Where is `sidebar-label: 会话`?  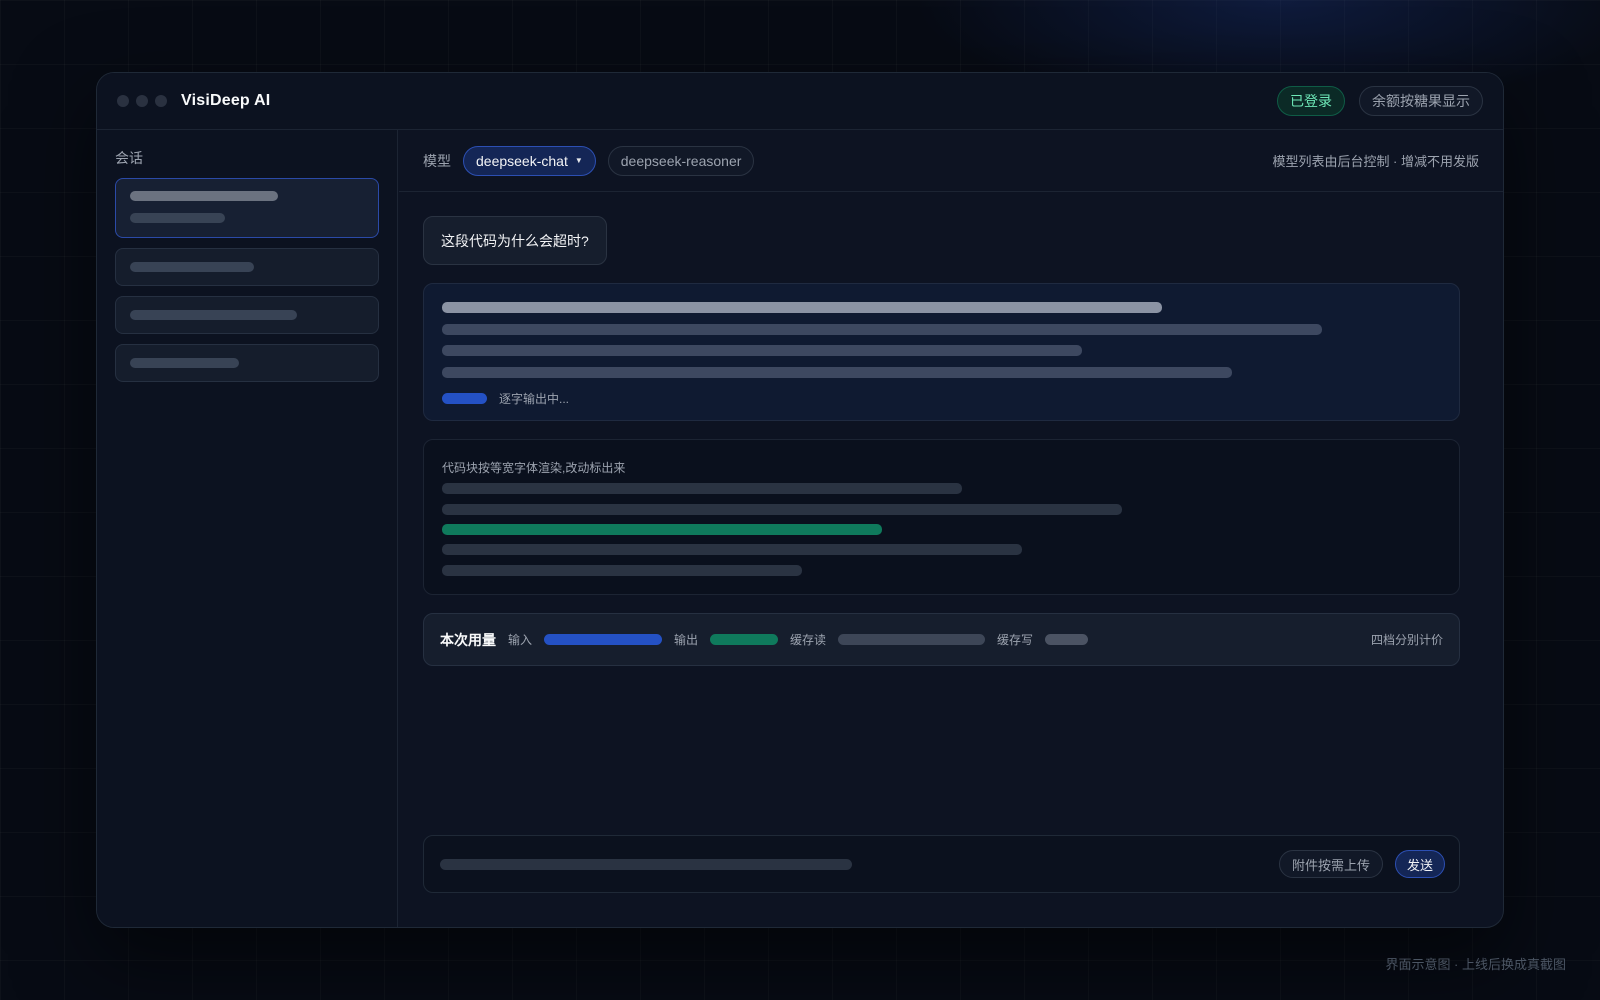 sidebar-label: 会话 is located at coordinates (129, 158).